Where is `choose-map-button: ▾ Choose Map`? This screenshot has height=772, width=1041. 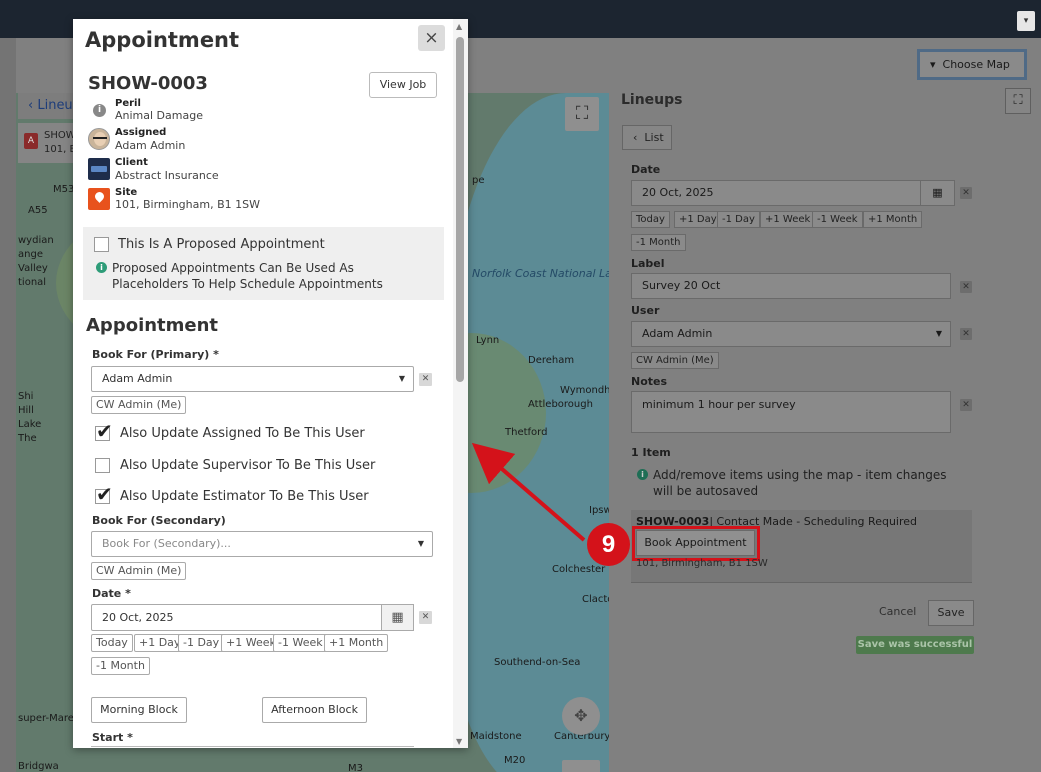 choose-map-button: ▾ Choose Map is located at coordinates (972, 64).